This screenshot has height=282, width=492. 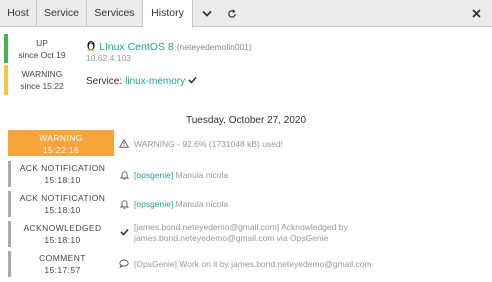 I want to click on service-state-since: since 15:22, so click(x=42, y=86).